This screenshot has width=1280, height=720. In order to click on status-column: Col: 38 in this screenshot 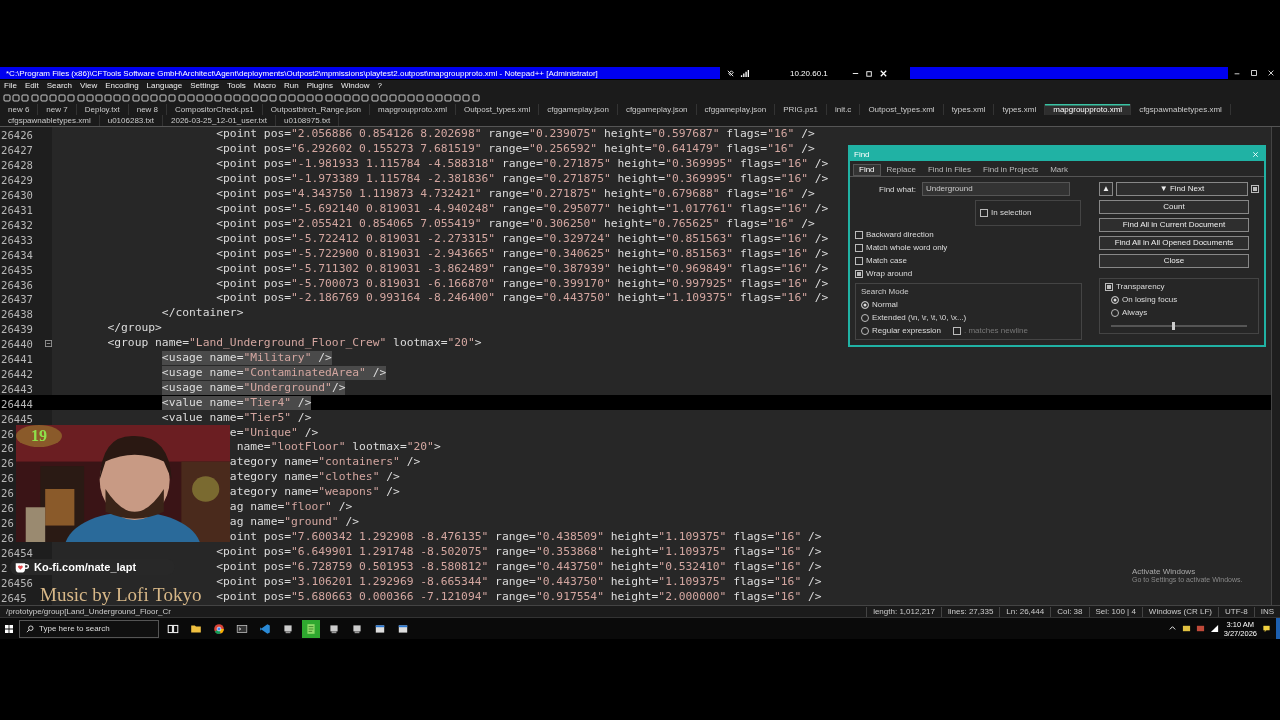, I will do `click(1070, 611)`.